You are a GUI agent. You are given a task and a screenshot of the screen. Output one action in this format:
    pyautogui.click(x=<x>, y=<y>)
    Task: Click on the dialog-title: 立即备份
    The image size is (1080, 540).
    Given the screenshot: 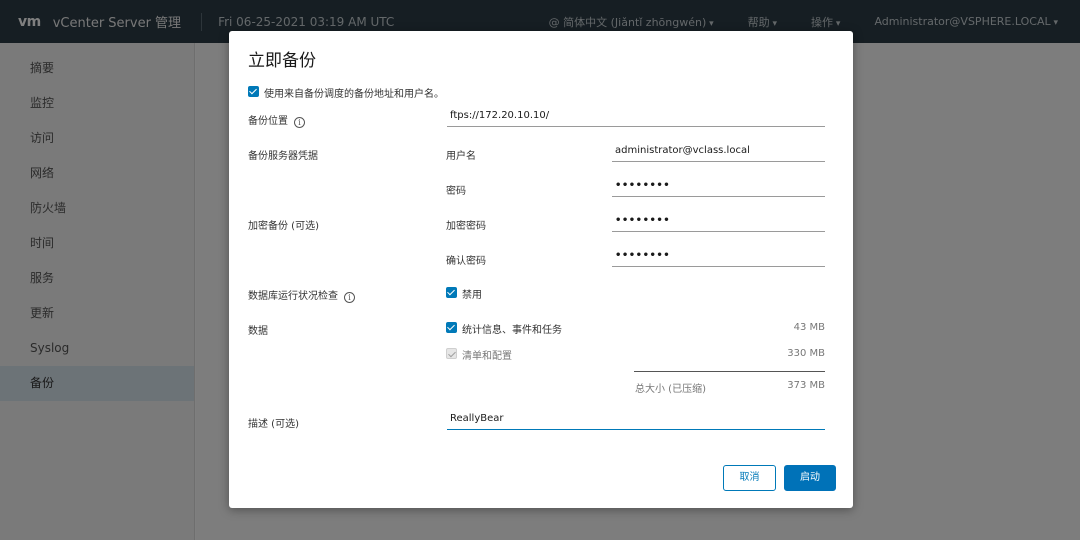 What is the action you would take?
    pyautogui.click(x=282, y=61)
    